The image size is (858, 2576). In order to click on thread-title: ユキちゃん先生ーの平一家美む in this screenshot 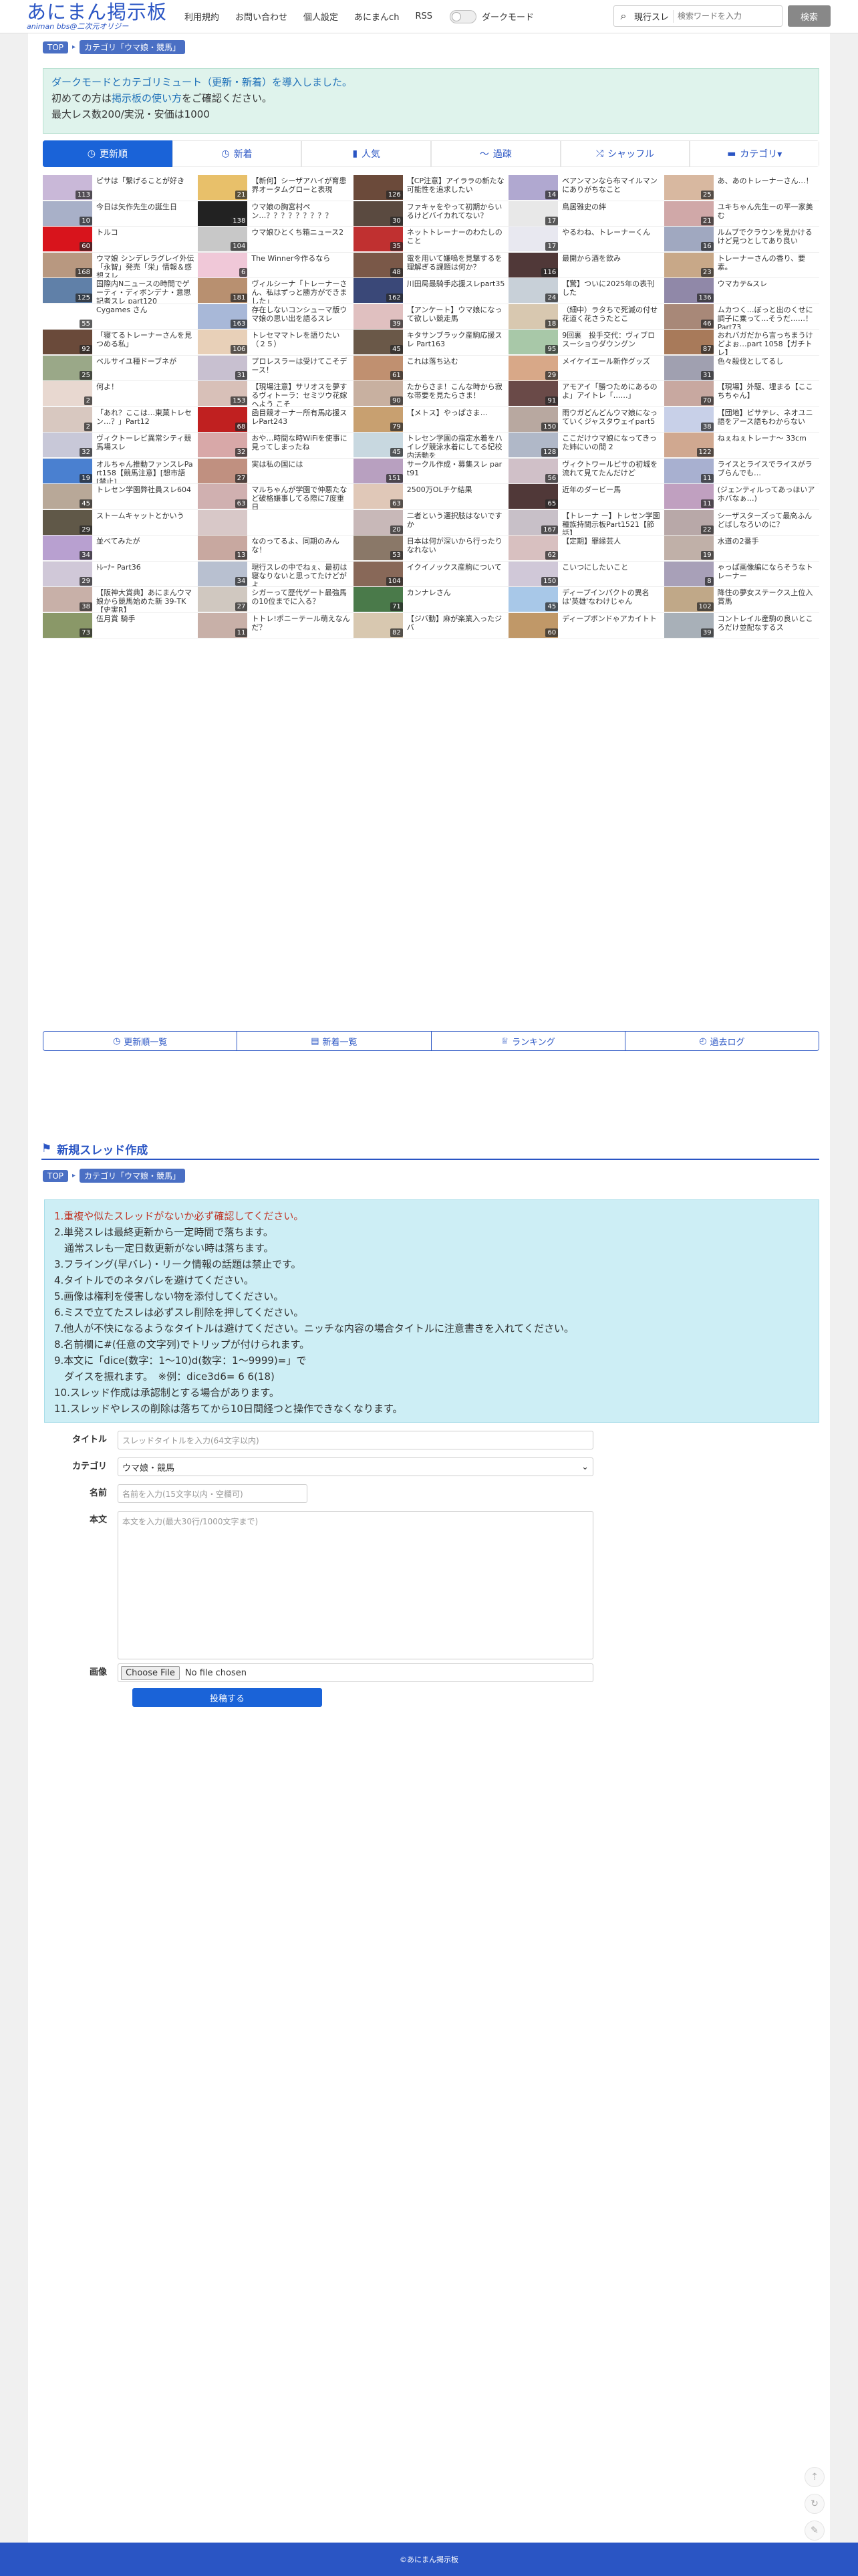, I will do `click(766, 210)`.